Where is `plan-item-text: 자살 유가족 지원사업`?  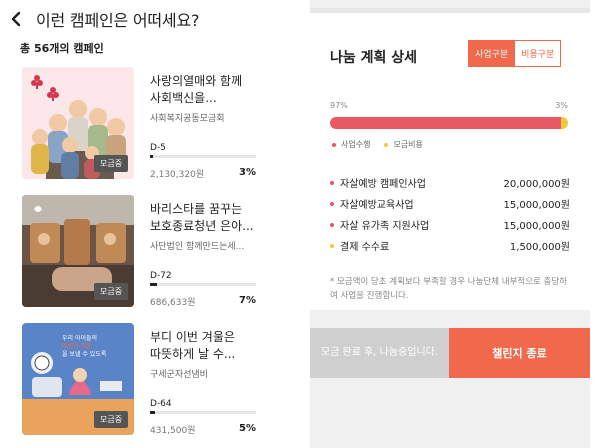 plan-item-text: 자살 유가족 지원사업 is located at coordinates (385, 226).